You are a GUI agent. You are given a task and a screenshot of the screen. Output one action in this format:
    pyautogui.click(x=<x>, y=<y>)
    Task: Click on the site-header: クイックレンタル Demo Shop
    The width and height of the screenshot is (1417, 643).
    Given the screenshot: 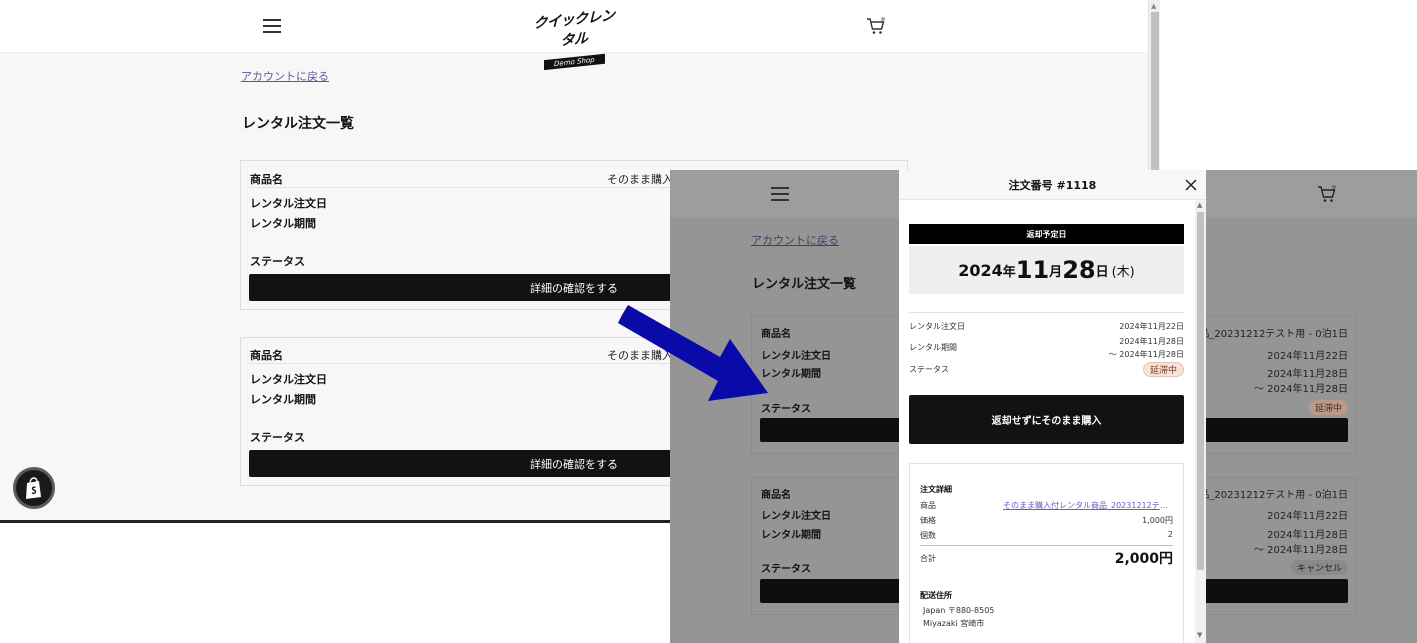 What is the action you would take?
    pyautogui.click(x=574, y=35)
    